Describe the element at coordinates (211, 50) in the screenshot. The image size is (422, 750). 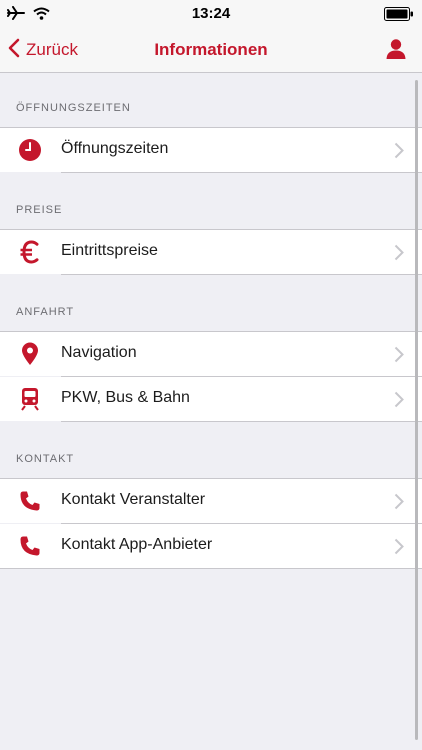
I see `navigation-bar: Zurück Informationen` at that location.